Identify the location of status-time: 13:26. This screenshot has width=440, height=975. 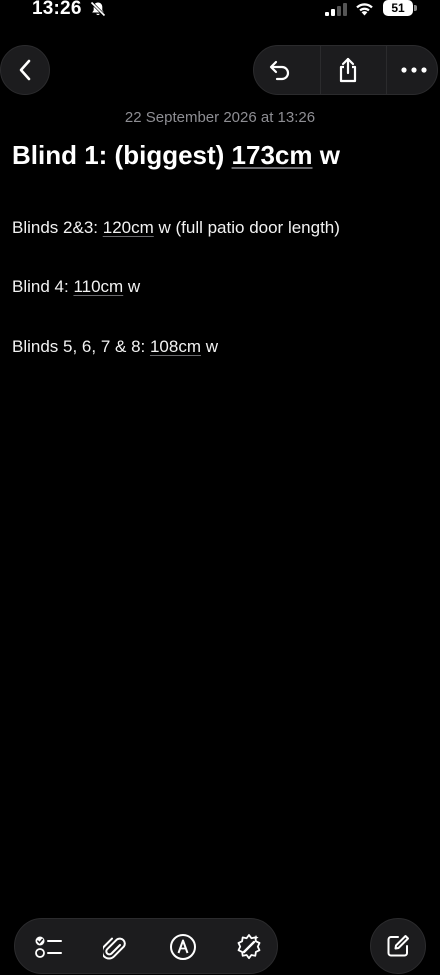
(57, 9).